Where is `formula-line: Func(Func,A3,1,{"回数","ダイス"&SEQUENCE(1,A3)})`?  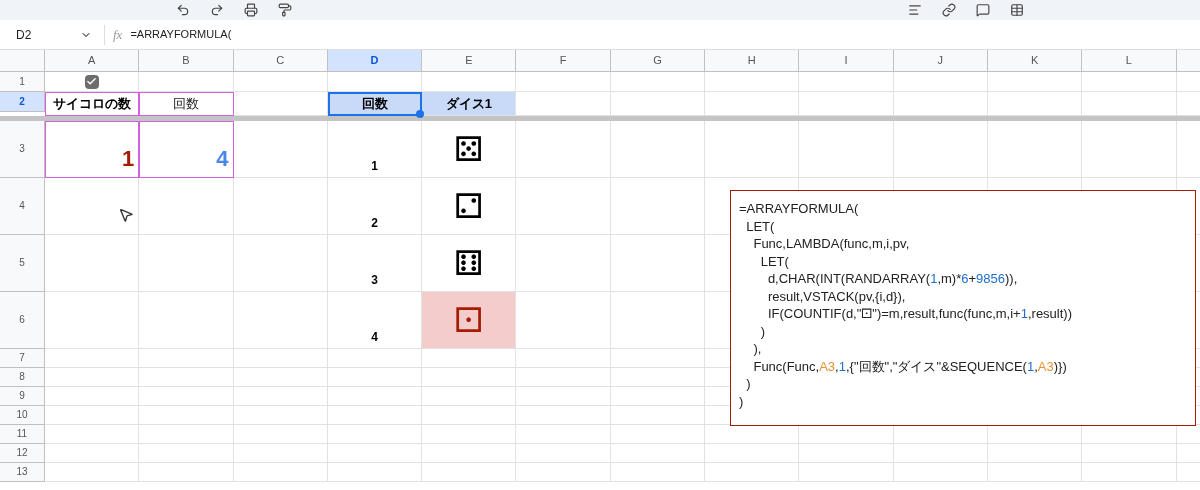
formula-line: Func(Func,A3,1,{"回数","ダイス"&SEQUENCE(1,A3)}) is located at coordinates (910, 366).